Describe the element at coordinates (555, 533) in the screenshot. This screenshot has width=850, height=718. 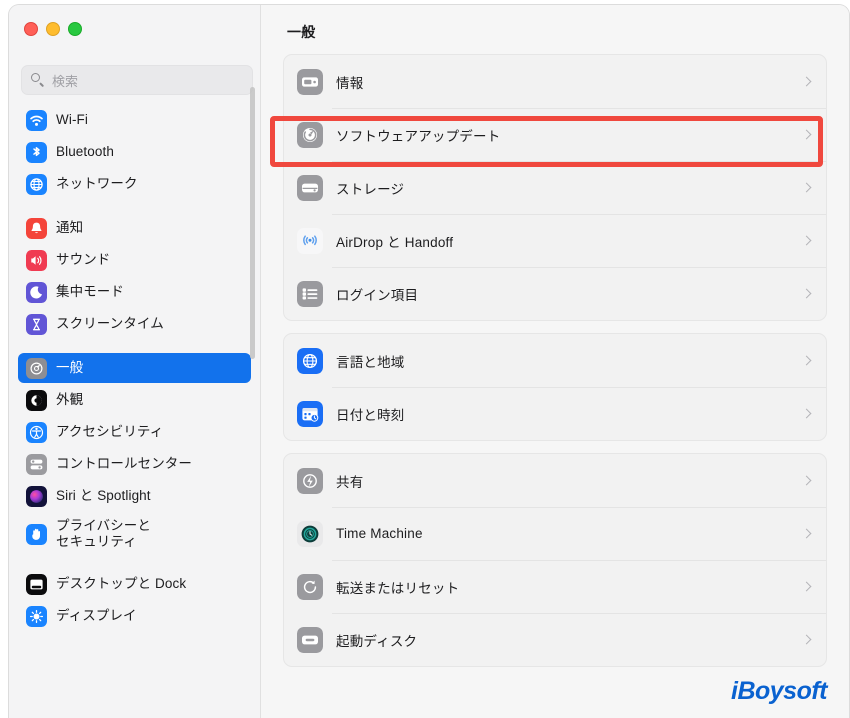
I see `row-time-machine: Time Machine` at that location.